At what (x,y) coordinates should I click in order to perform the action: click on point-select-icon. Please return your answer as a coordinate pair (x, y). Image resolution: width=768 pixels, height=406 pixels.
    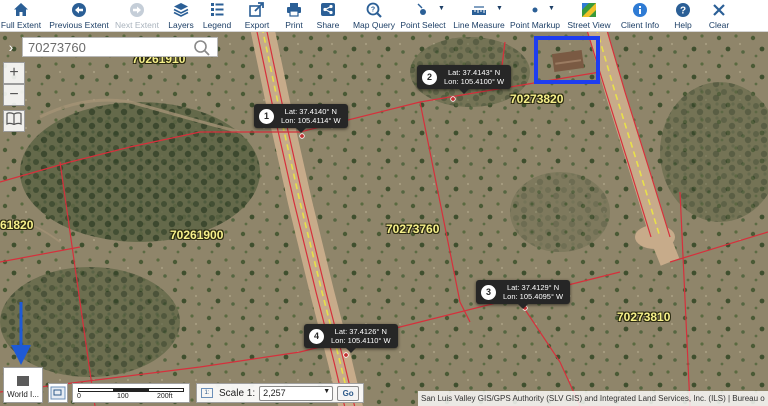
    Looking at the image, I should click on (423, 9).